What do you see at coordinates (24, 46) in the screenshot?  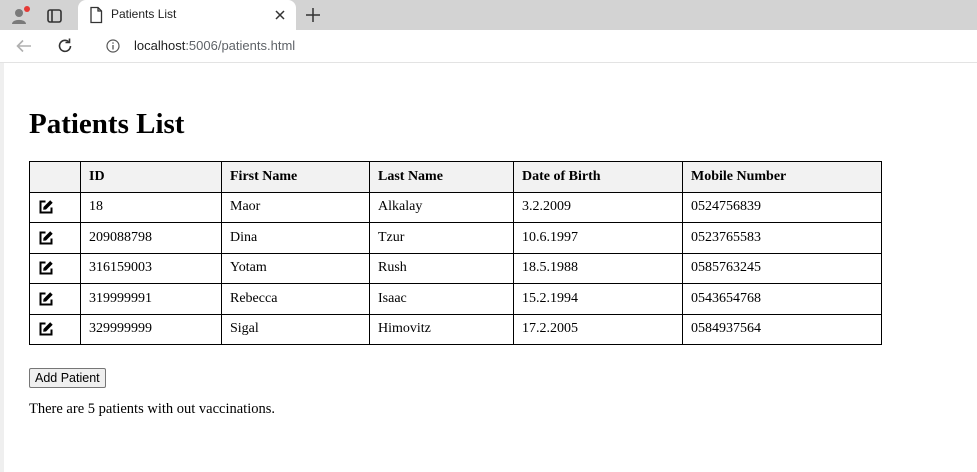 I see `back-arrow-icon` at bounding box center [24, 46].